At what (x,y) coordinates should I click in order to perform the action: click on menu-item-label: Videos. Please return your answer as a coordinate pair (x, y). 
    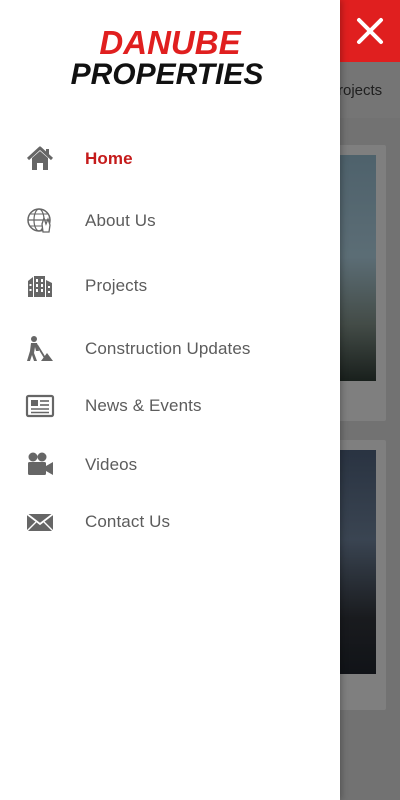
    Looking at the image, I should click on (111, 464).